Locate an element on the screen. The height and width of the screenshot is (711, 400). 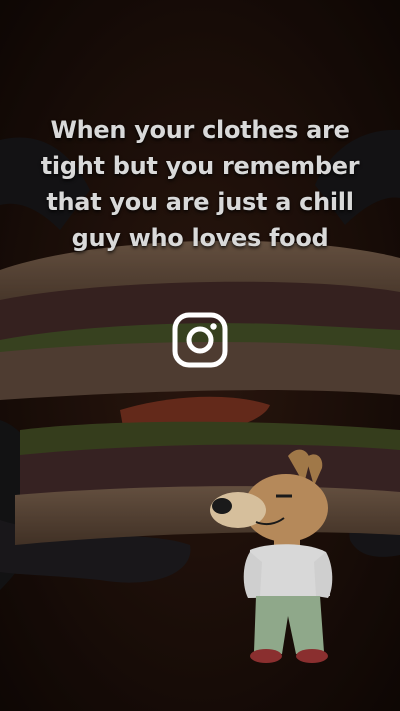
chill-guy-character is located at coordinates (271, 556).